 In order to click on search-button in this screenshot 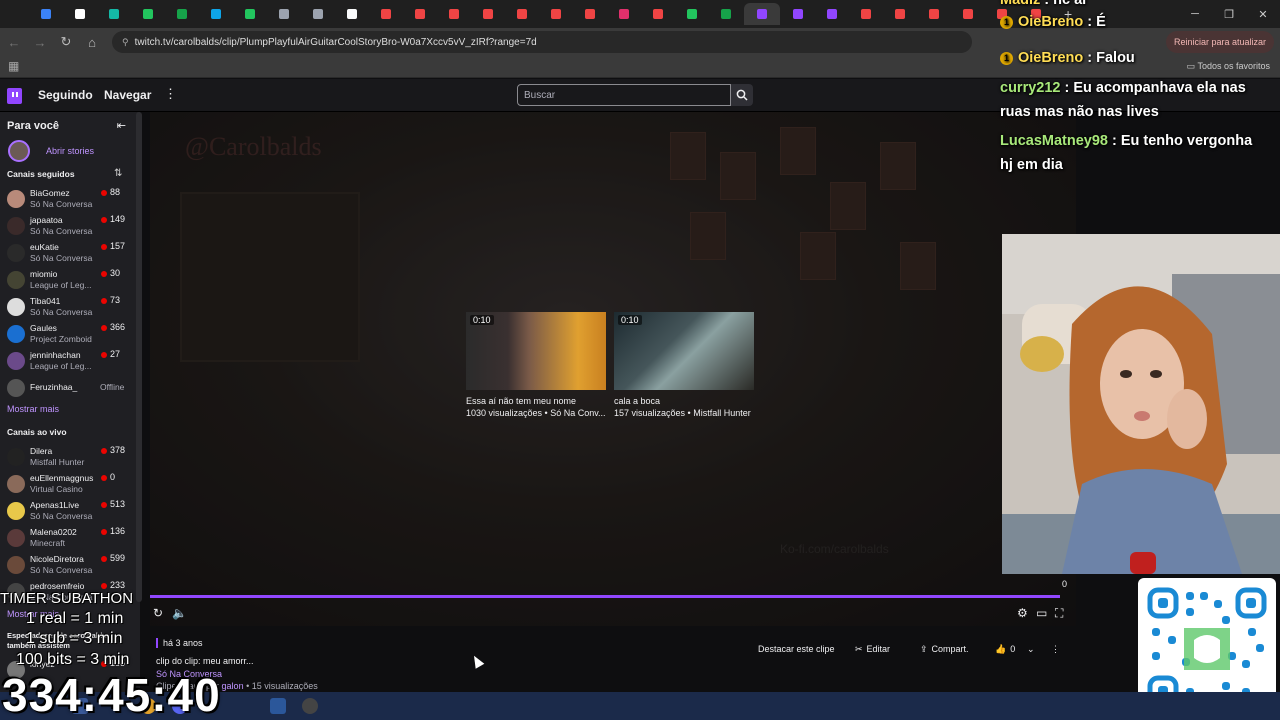, I will do `click(742, 95)`.